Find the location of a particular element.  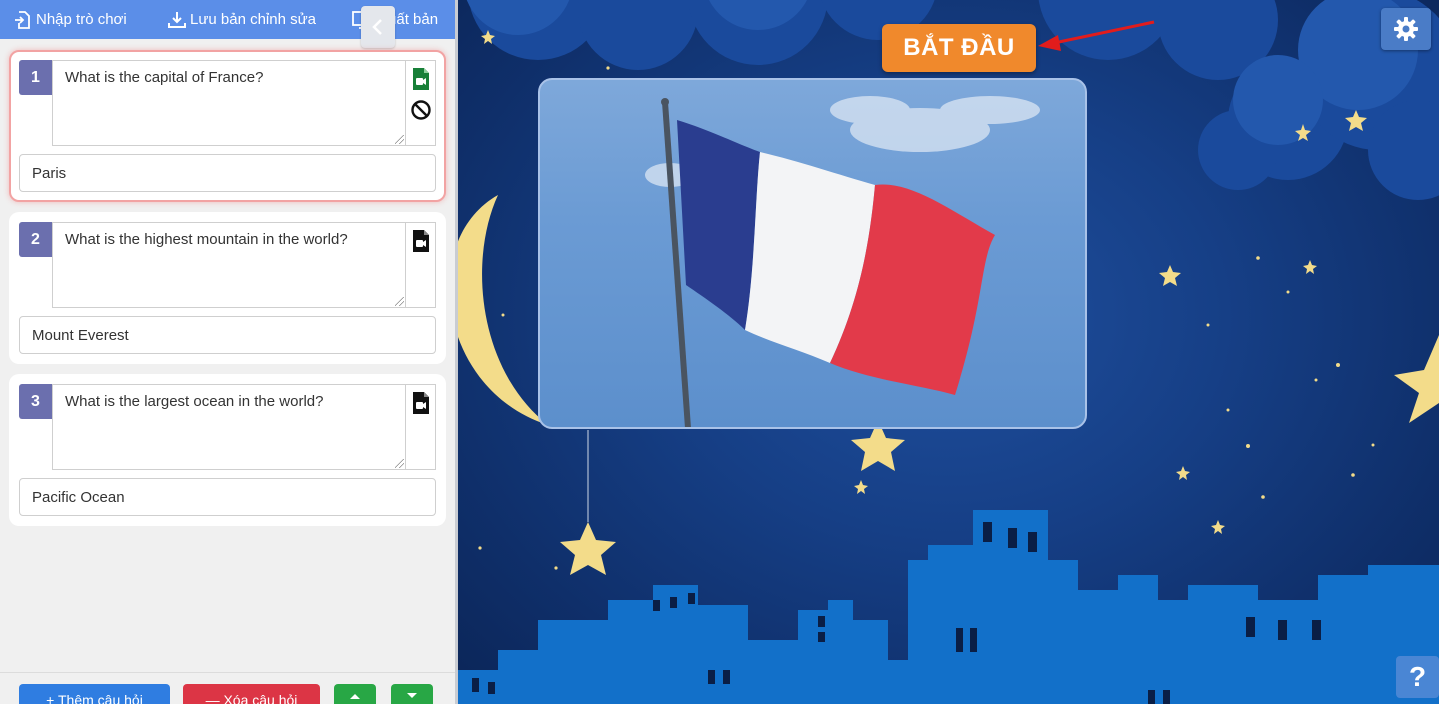

collapse-panel-button is located at coordinates (378, 27).